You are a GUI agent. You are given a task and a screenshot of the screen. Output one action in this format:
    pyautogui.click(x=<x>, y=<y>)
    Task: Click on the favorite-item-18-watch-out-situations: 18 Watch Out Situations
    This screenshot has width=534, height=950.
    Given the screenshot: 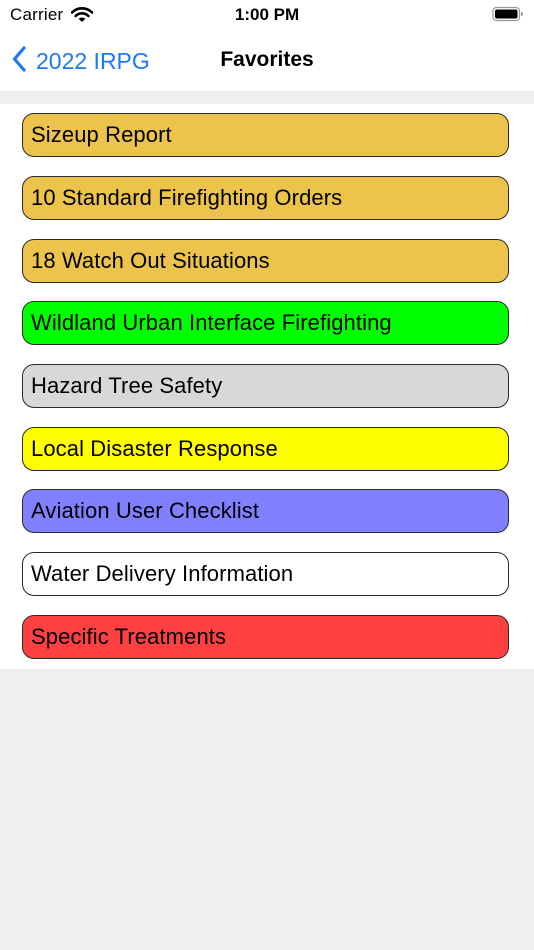 What is the action you would take?
    pyautogui.click(x=265, y=261)
    